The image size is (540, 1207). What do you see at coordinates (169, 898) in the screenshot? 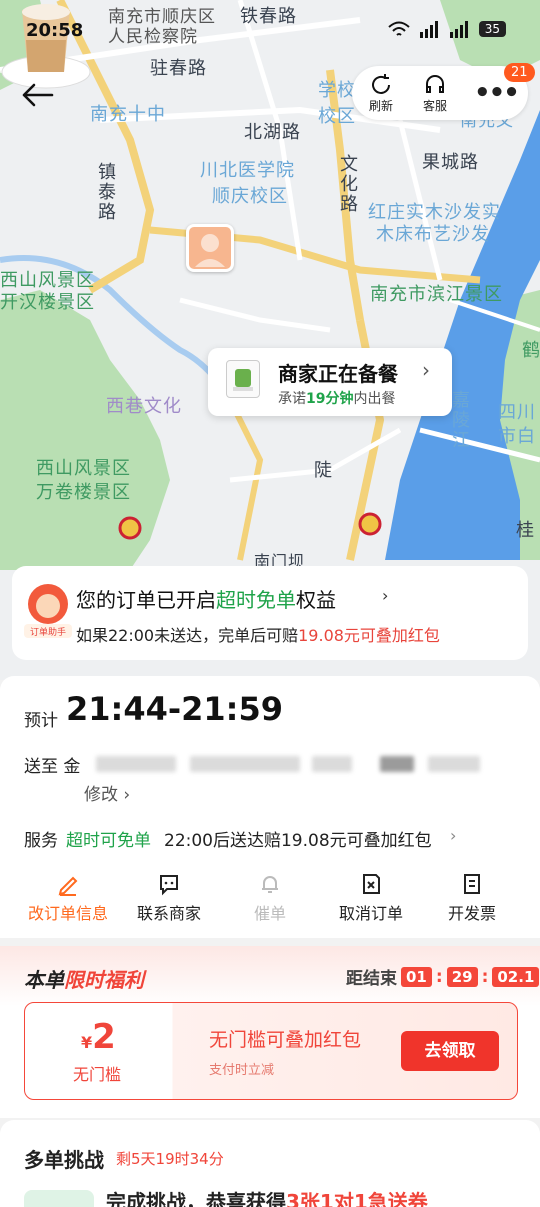
I see `contact-merchant-button: 联系商家` at bounding box center [169, 898].